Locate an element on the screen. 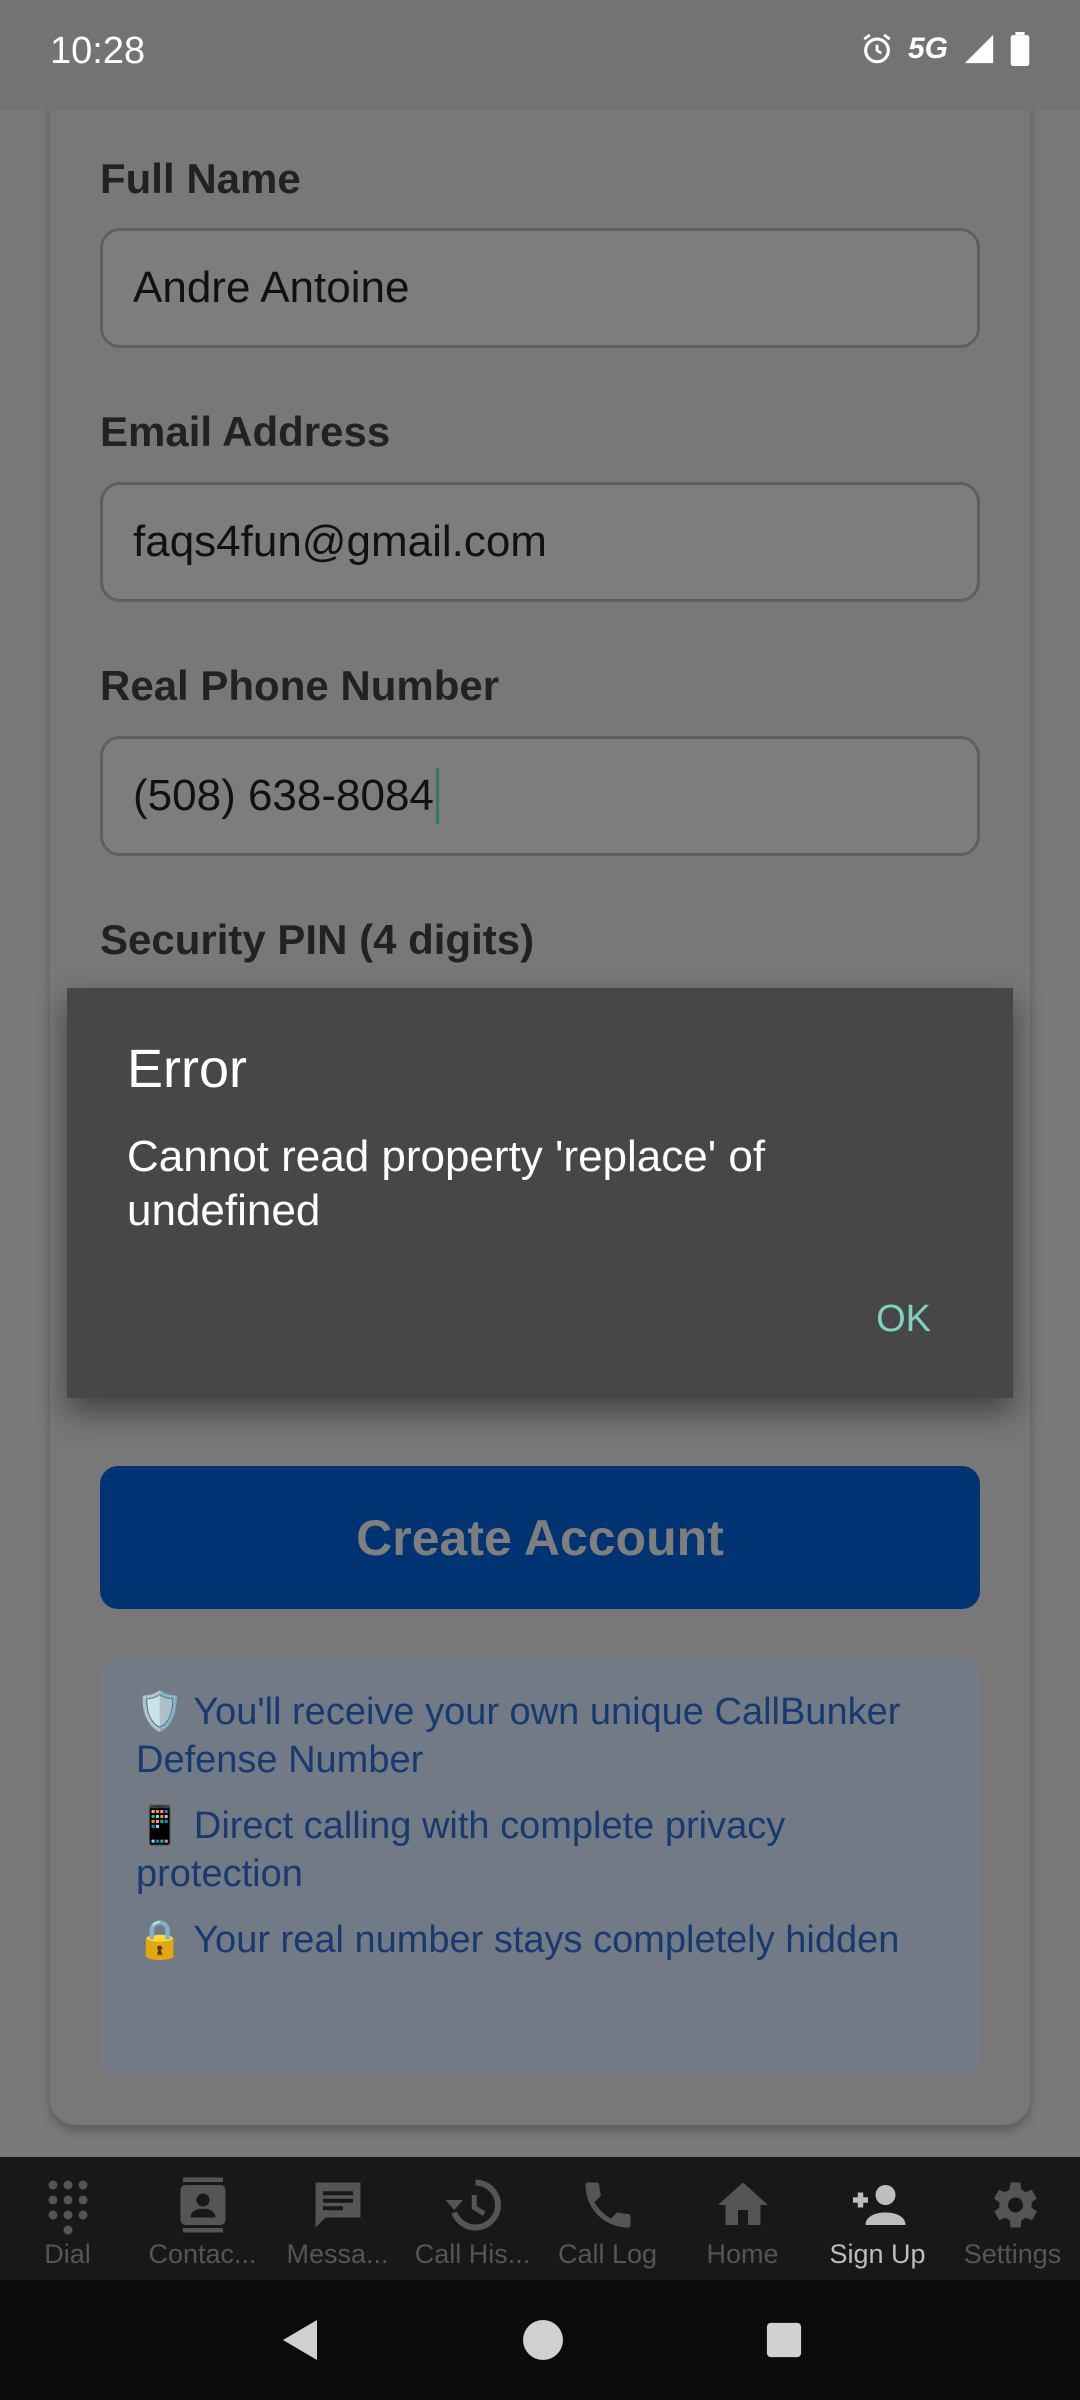 The height and width of the screenshot is (2400, 1080). home-circle-icon is located at coordinates (543, 2340).